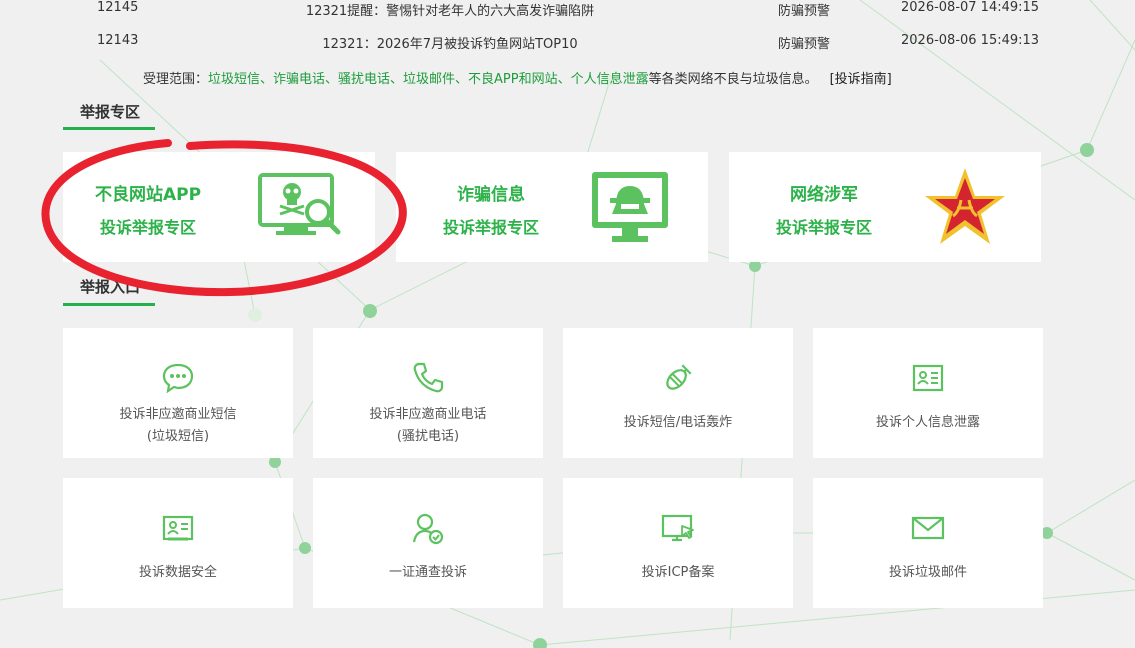 The height and width of the screenshot is (648, 1135). What do you see at coordinates (178, 414) in the screenshot?
I see `entry-card-label: 投诉非应邀商业短信` at bounding box center [178, 414].